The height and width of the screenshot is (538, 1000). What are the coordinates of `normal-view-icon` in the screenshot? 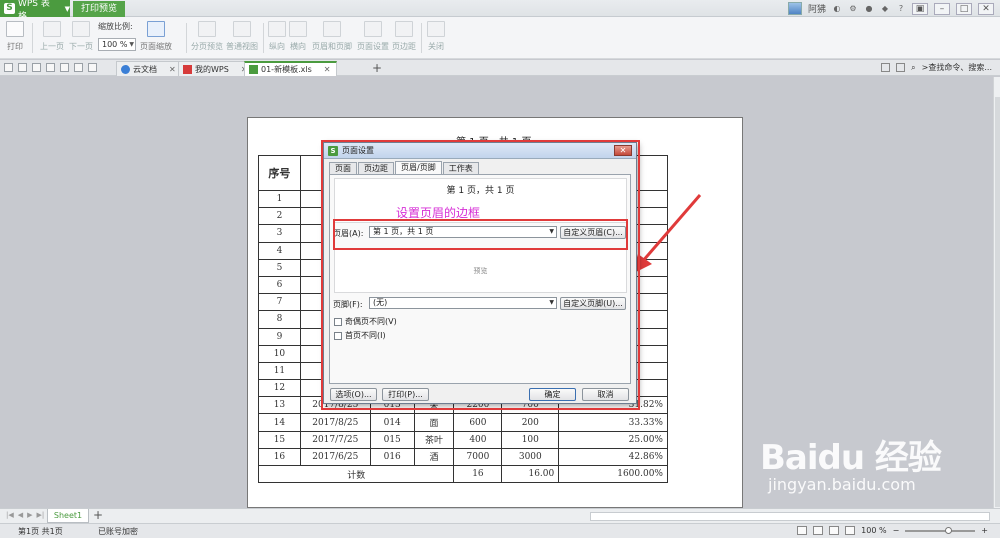 It's located at (802, 530).